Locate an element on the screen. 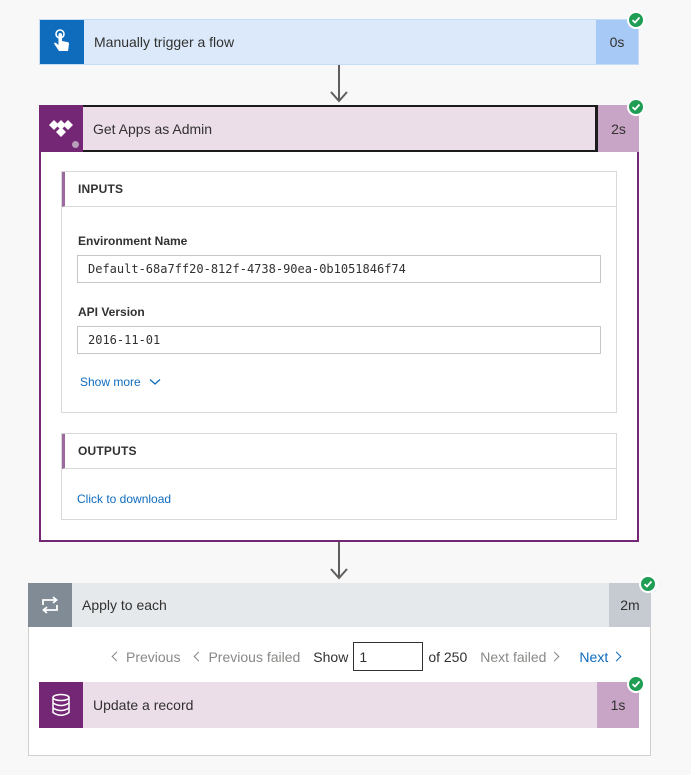 This screenshot has height=775, width=691. outputs-section: OUTPUTS Click to download is located at coordinates (339, 476).